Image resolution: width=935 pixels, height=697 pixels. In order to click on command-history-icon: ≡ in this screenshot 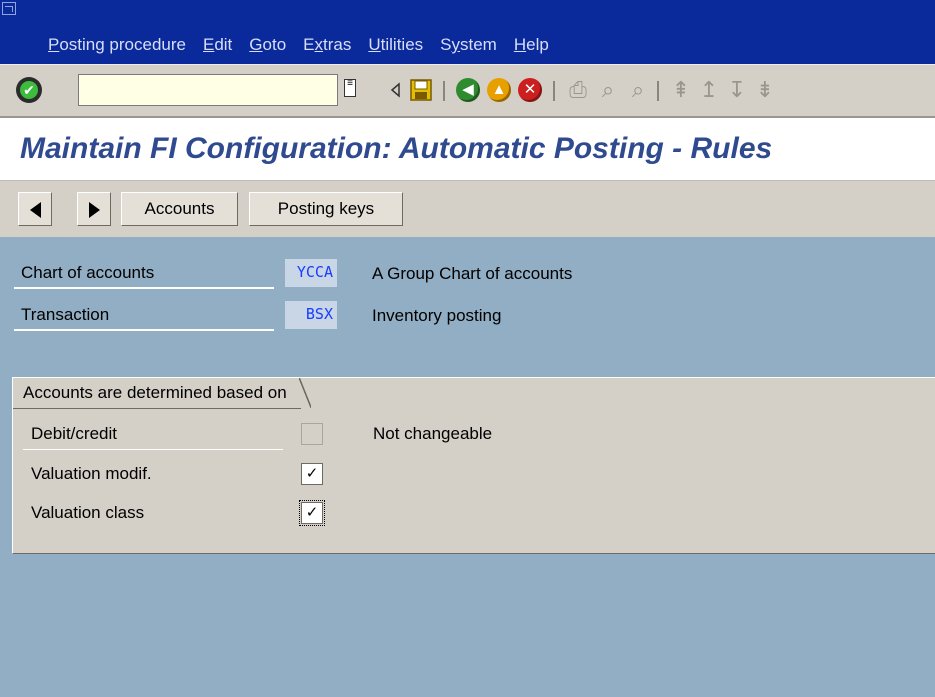, I will do `click(350, 88)`.